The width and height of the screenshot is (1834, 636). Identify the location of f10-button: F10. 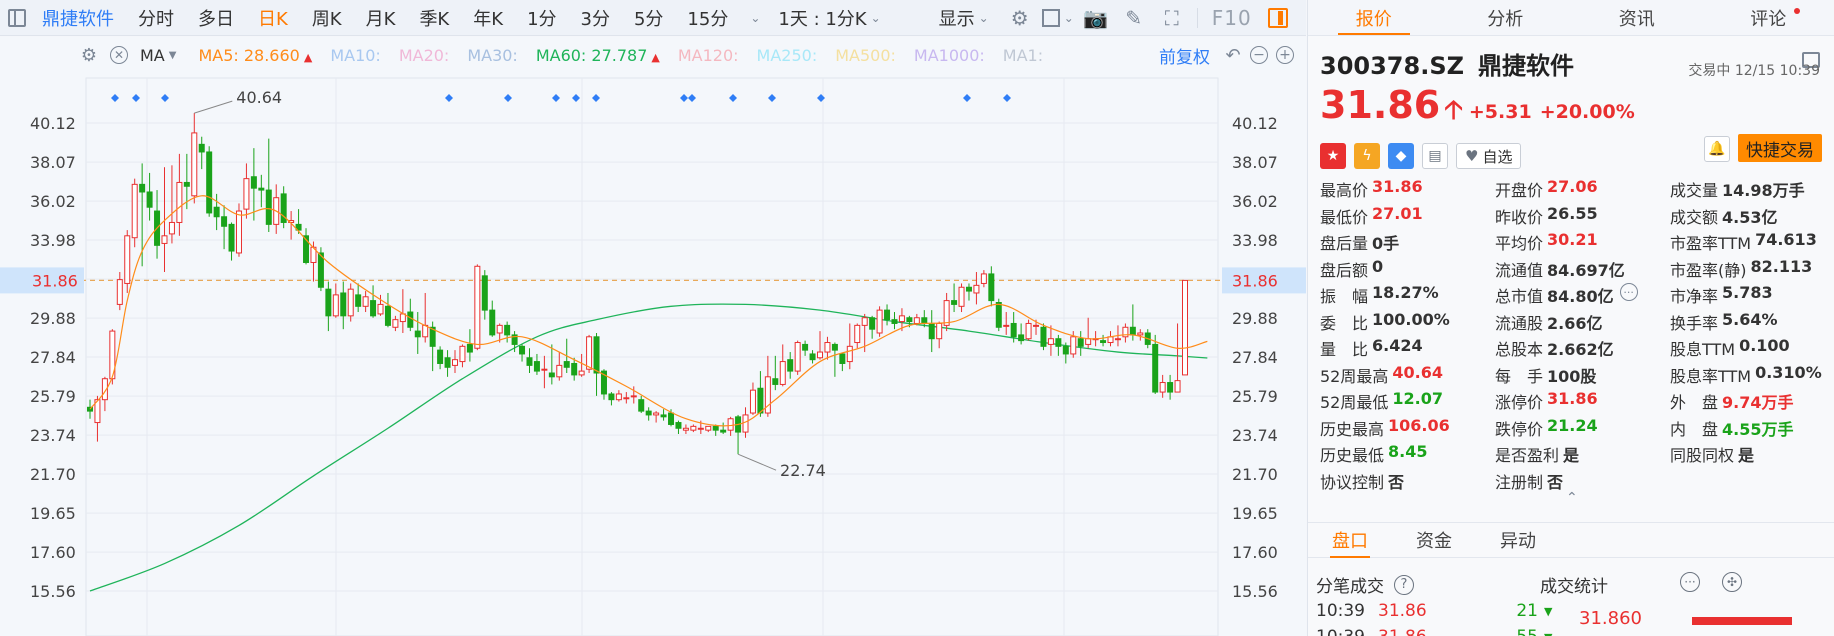
(1232, 18).